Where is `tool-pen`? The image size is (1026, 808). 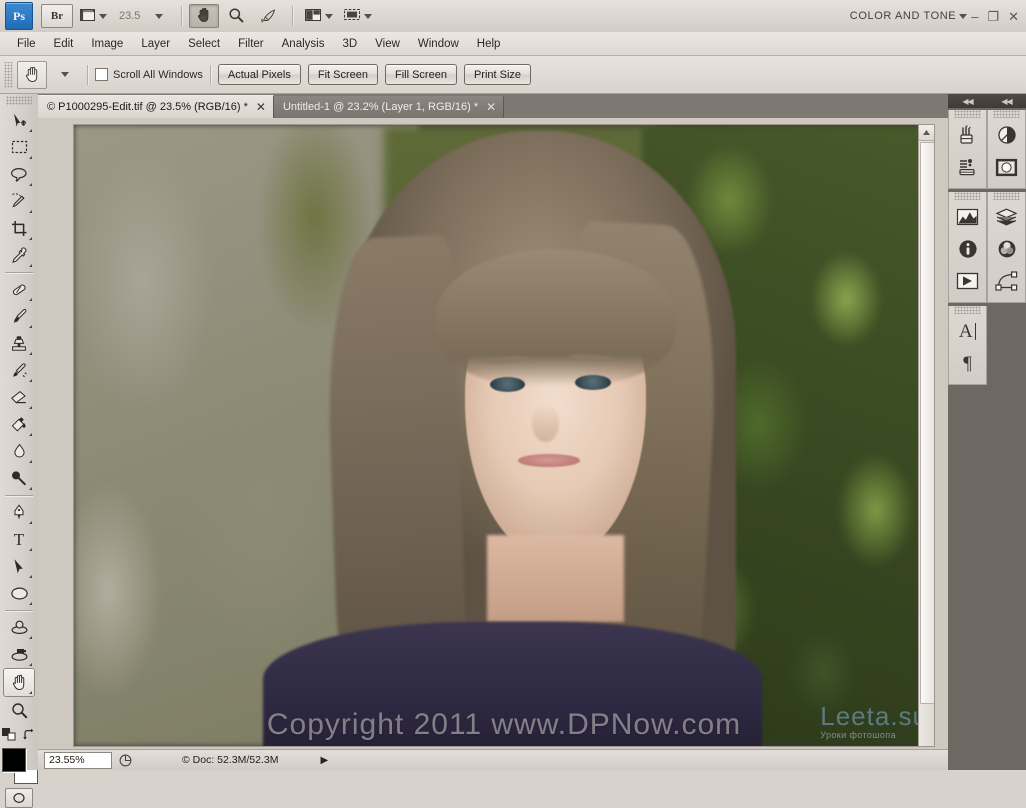
tool-pen is located at coordinates (19, 512).